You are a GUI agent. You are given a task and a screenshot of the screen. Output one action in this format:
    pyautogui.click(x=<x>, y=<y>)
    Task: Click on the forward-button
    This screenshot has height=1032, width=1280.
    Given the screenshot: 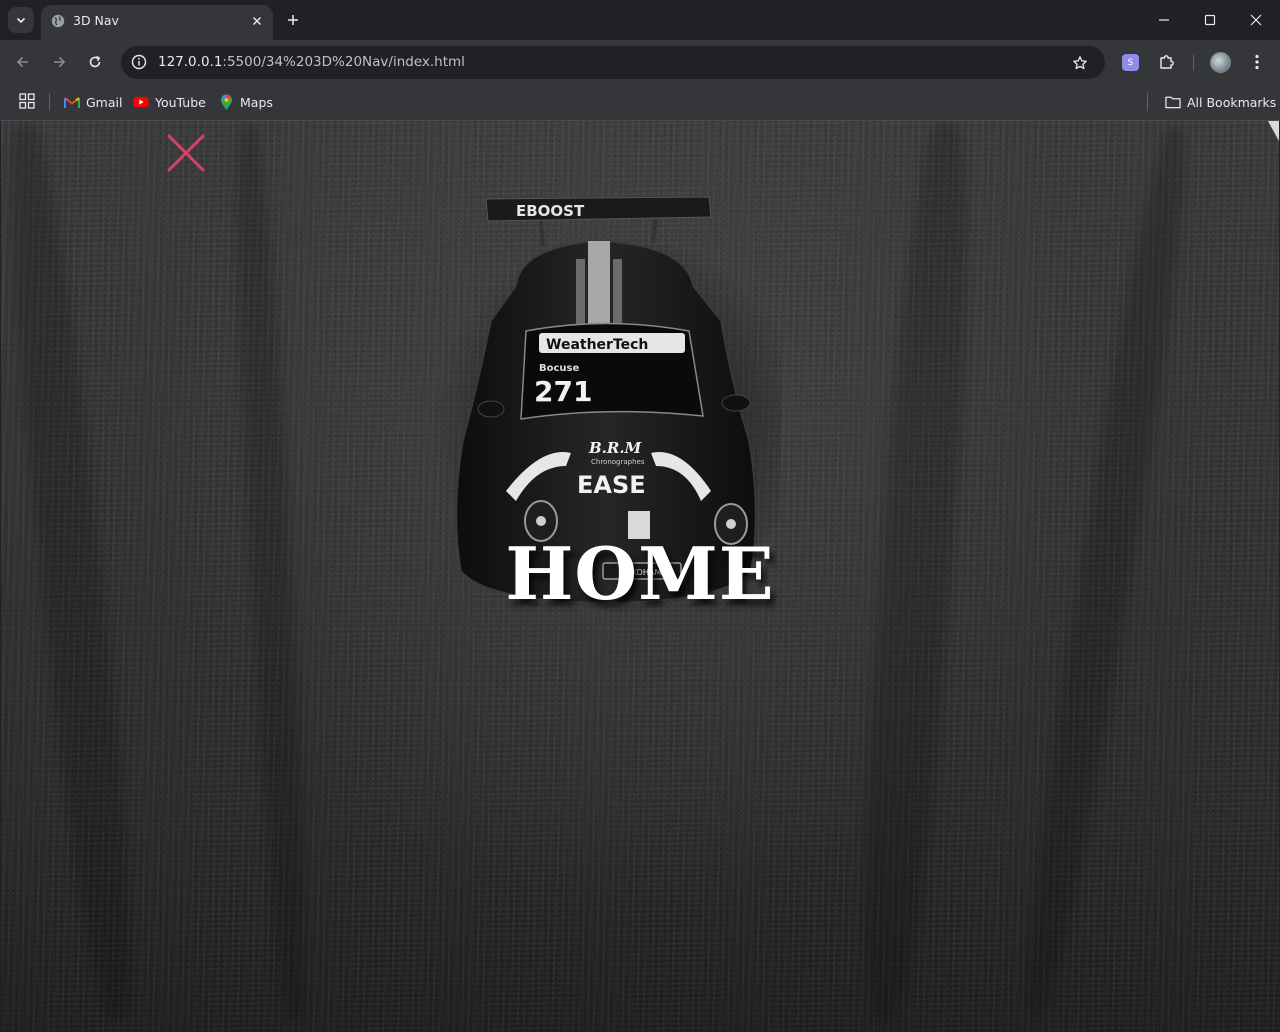 What is the action you would take?
    pyautogui.click(x=59, y=62)
    